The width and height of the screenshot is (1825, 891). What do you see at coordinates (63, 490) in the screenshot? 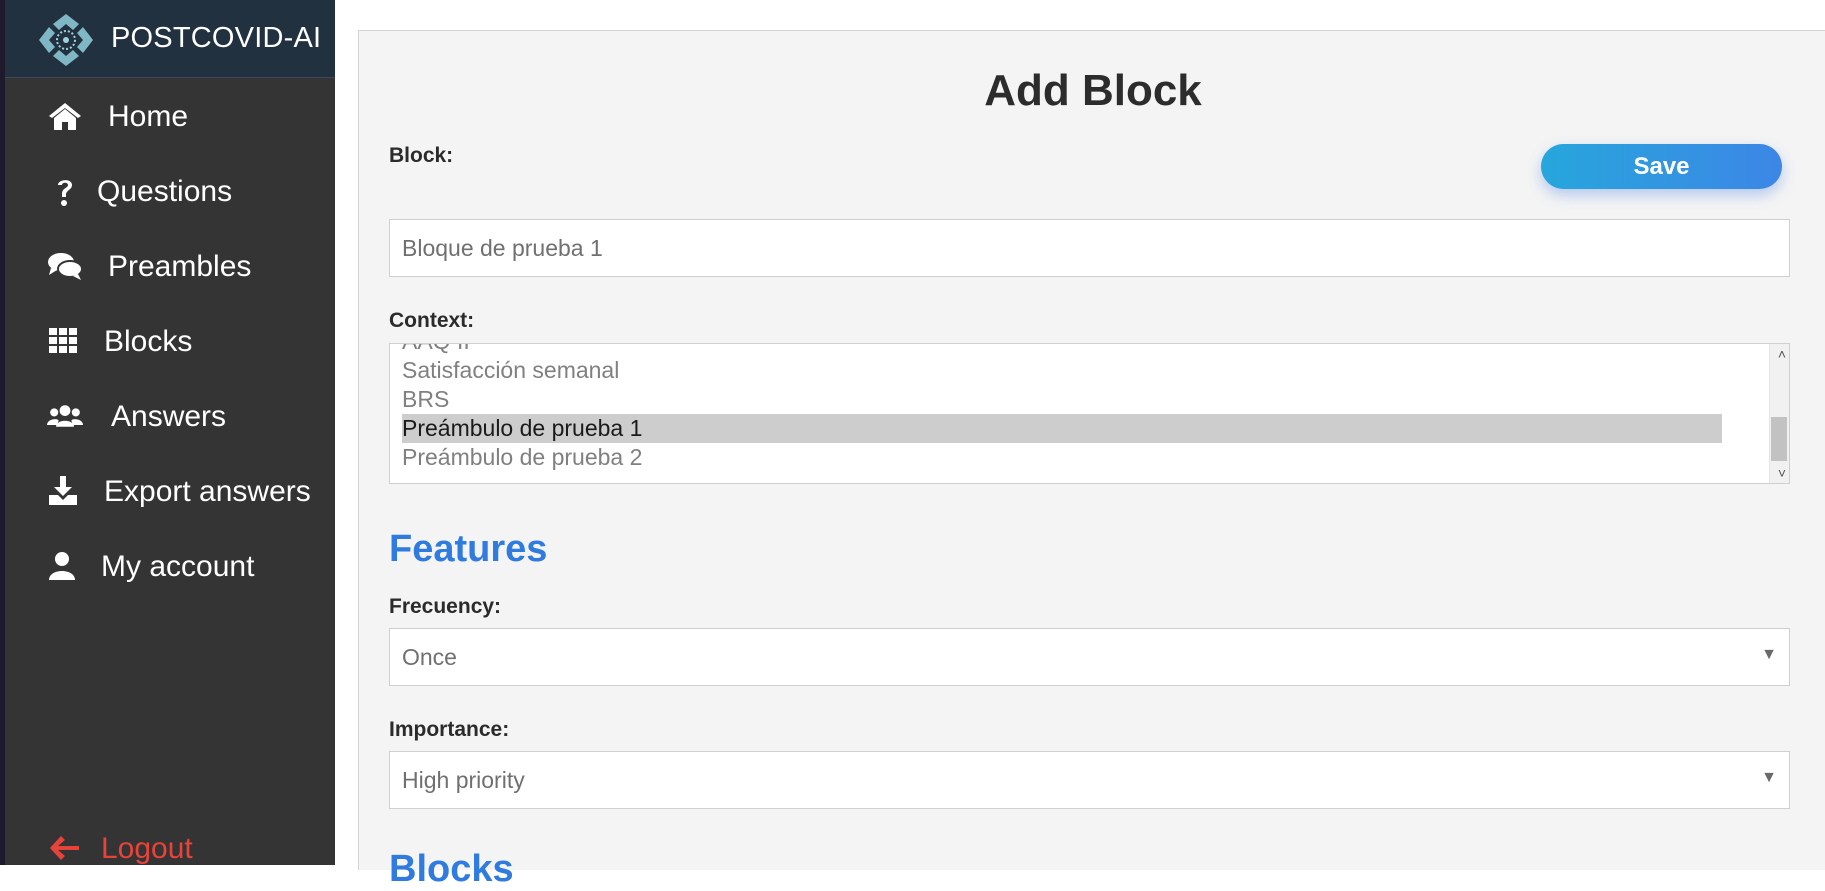
I see `download-icon` at bounding box center [63, 490].